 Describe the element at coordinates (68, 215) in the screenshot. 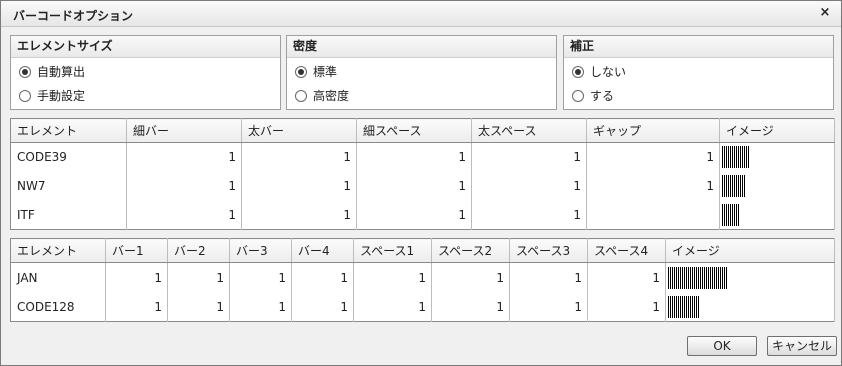

I see `row-name: ITF` at that location.